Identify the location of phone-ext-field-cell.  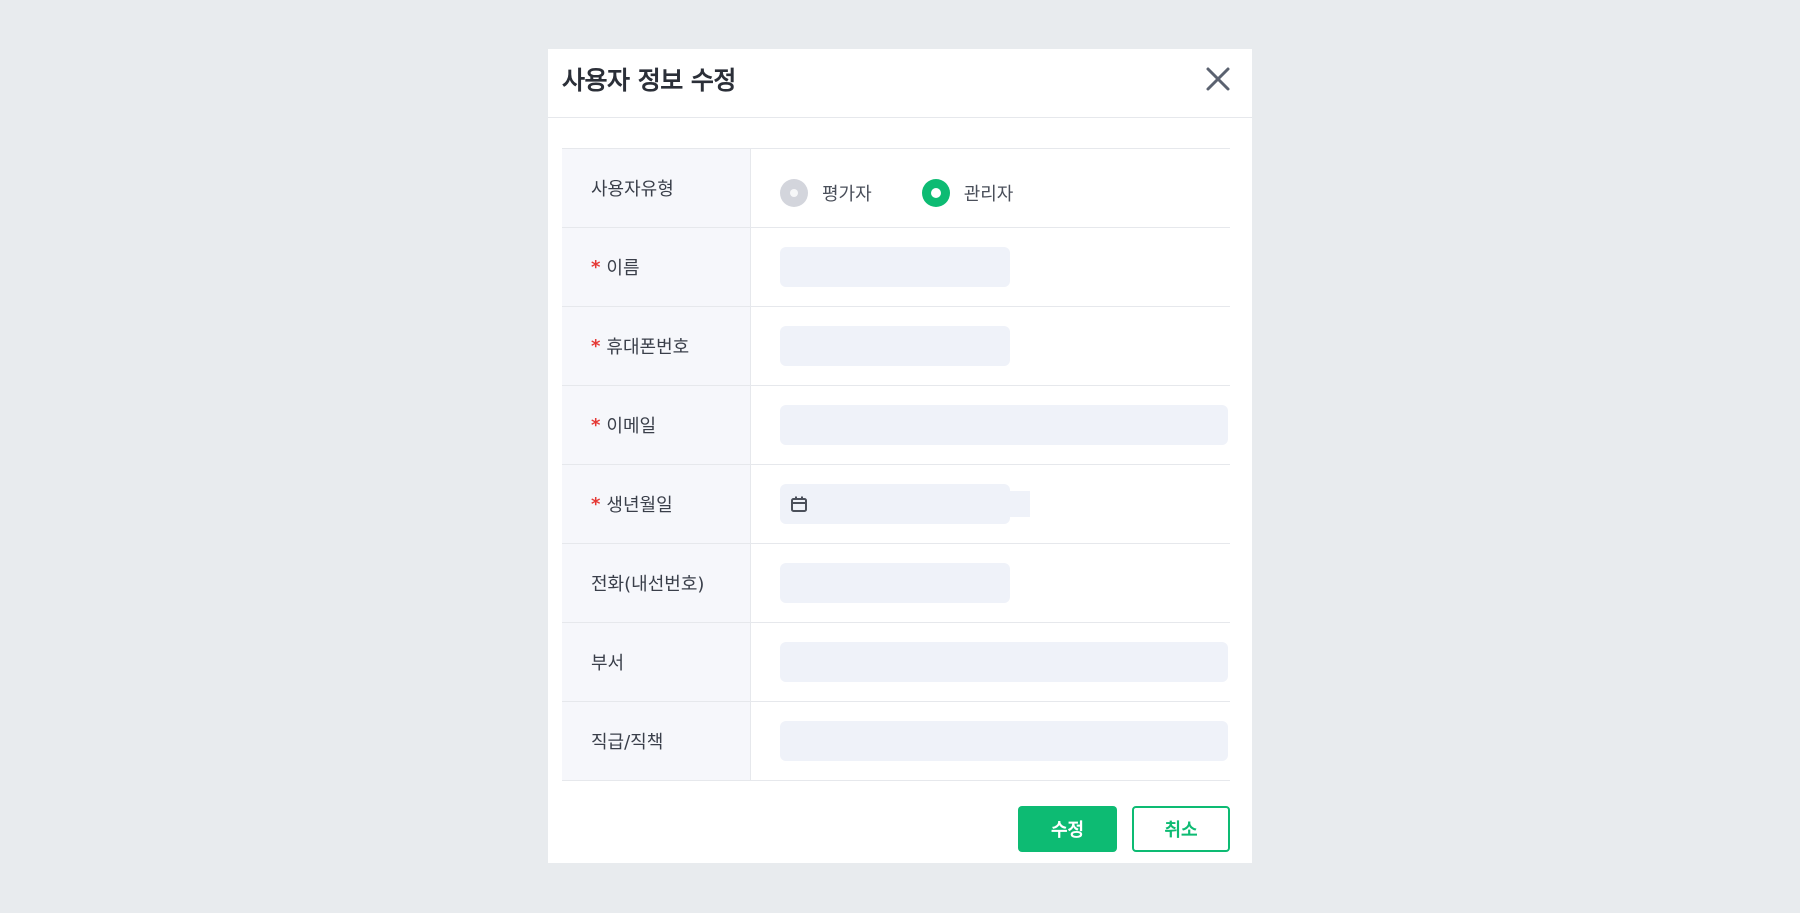
(990, 583).